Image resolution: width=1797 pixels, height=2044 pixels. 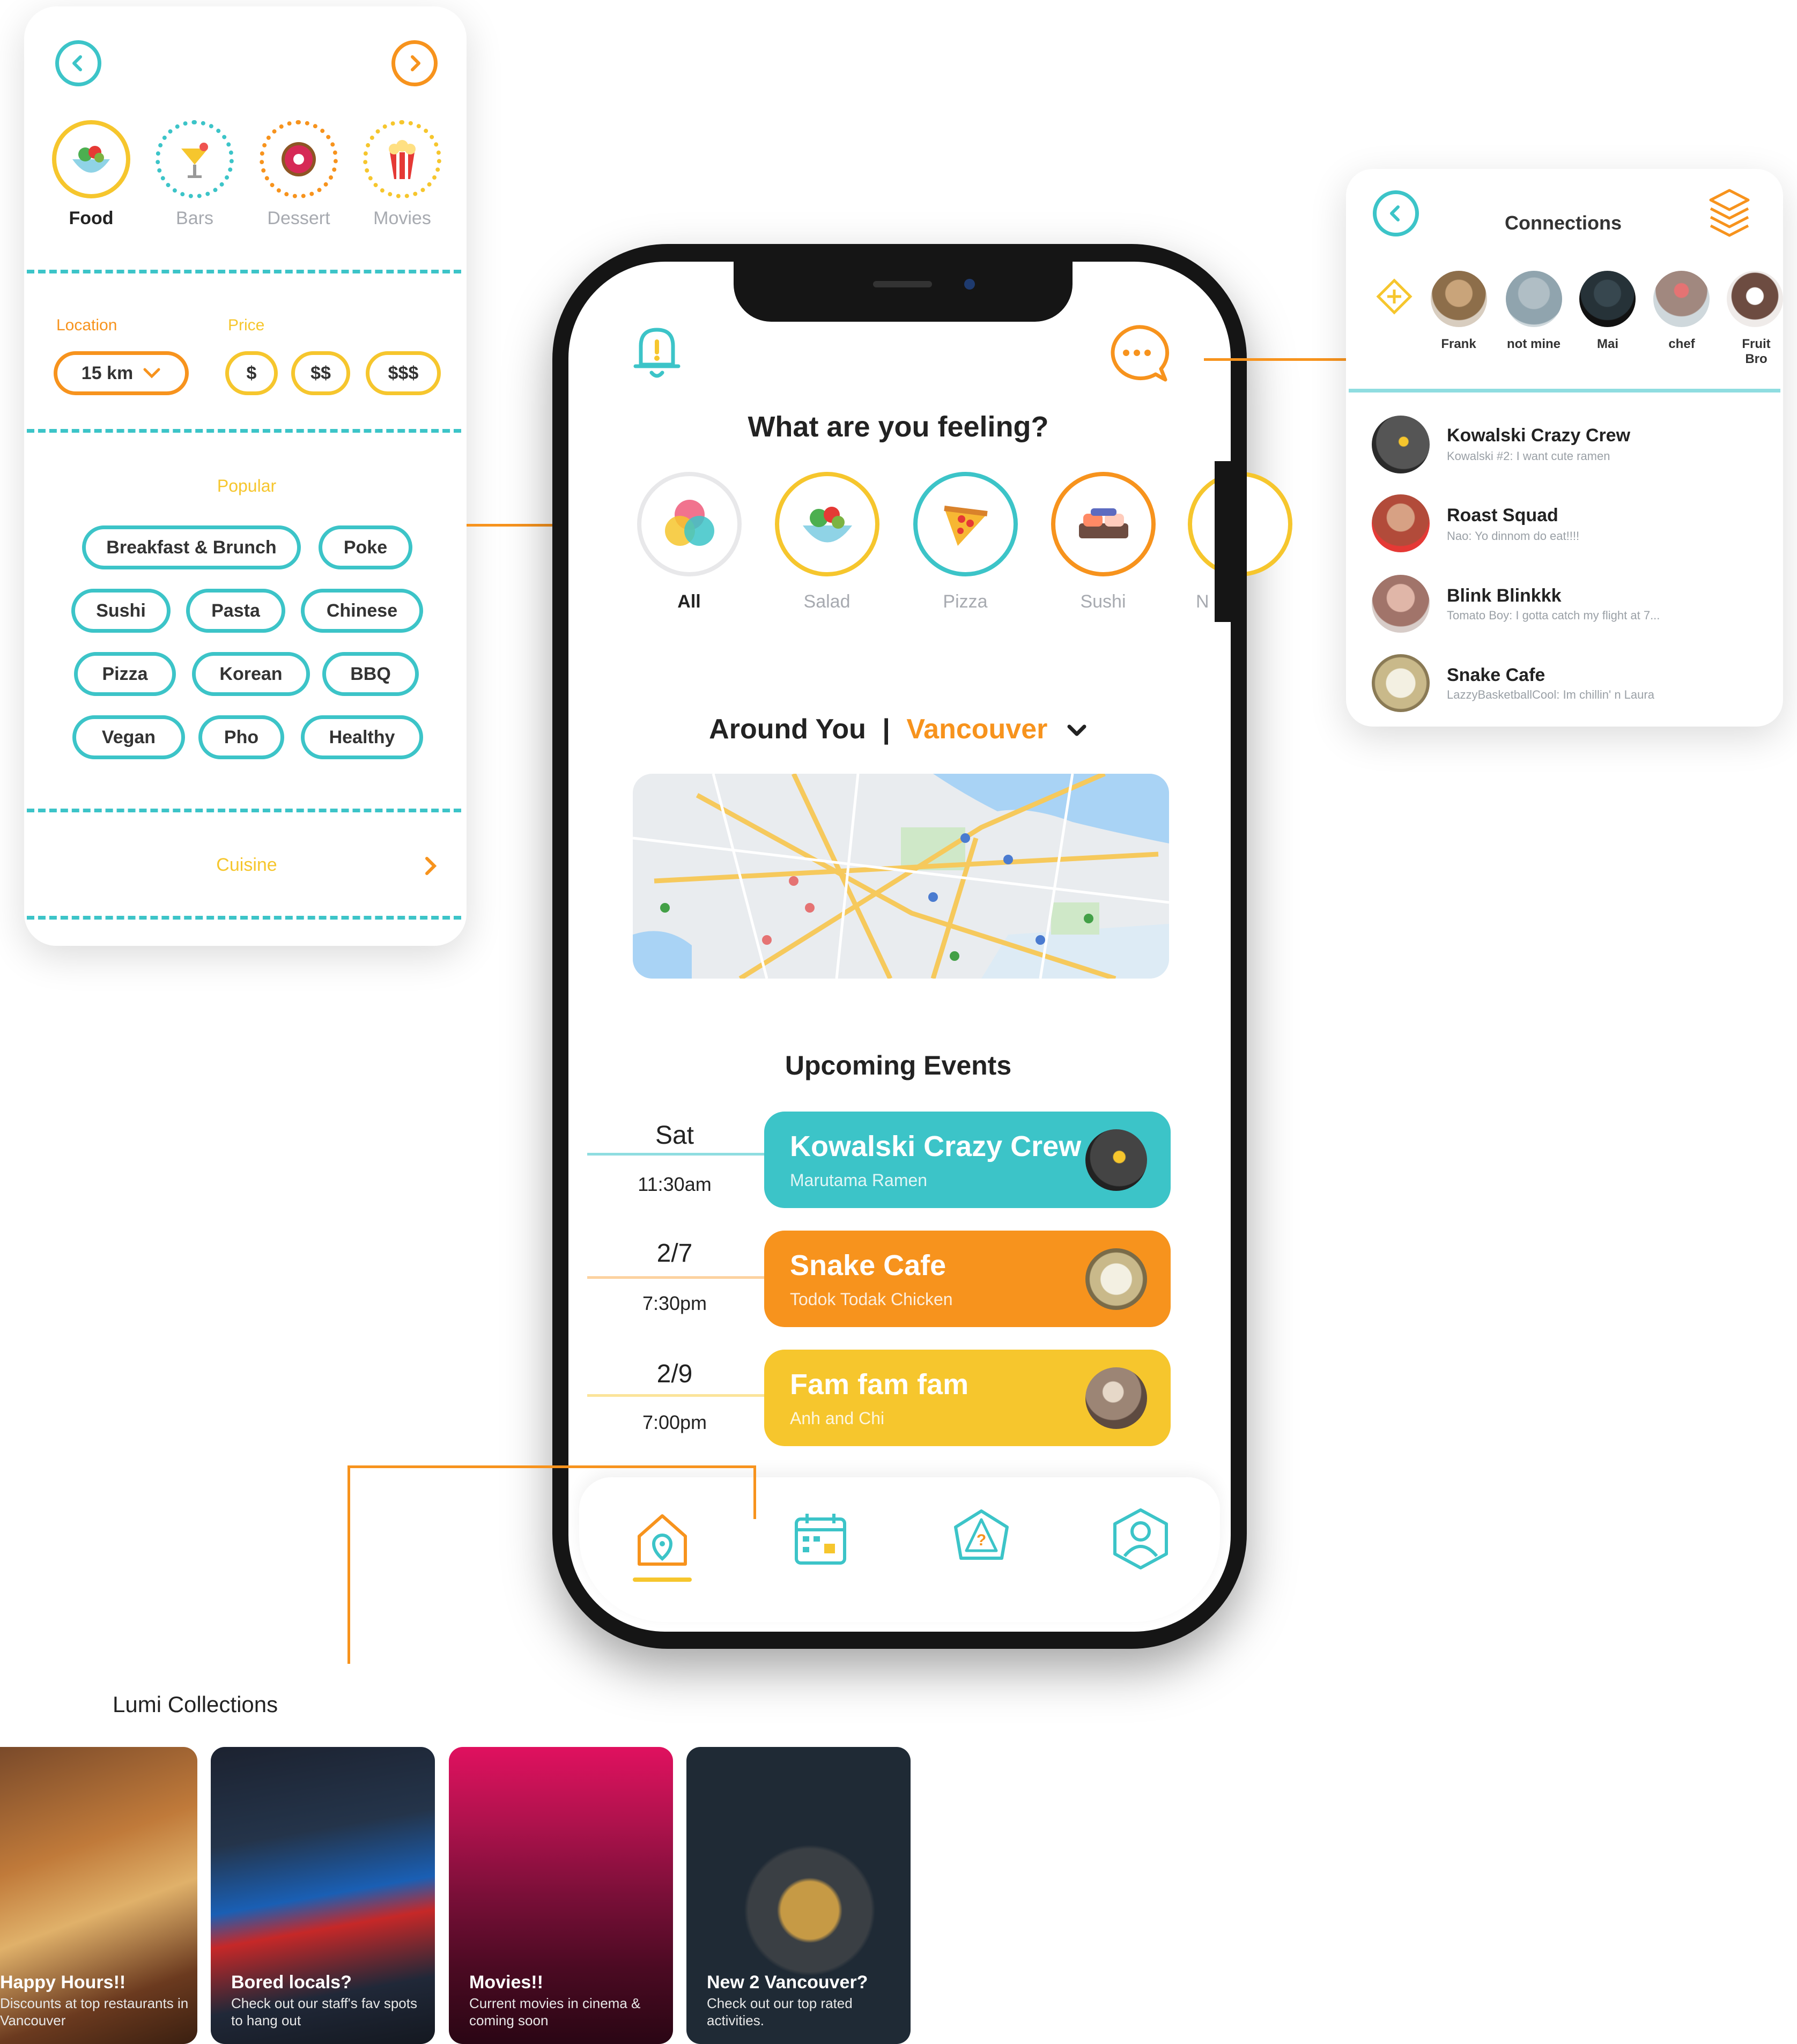 I want to click on feeling-pizza, so click(x=966, y=524).